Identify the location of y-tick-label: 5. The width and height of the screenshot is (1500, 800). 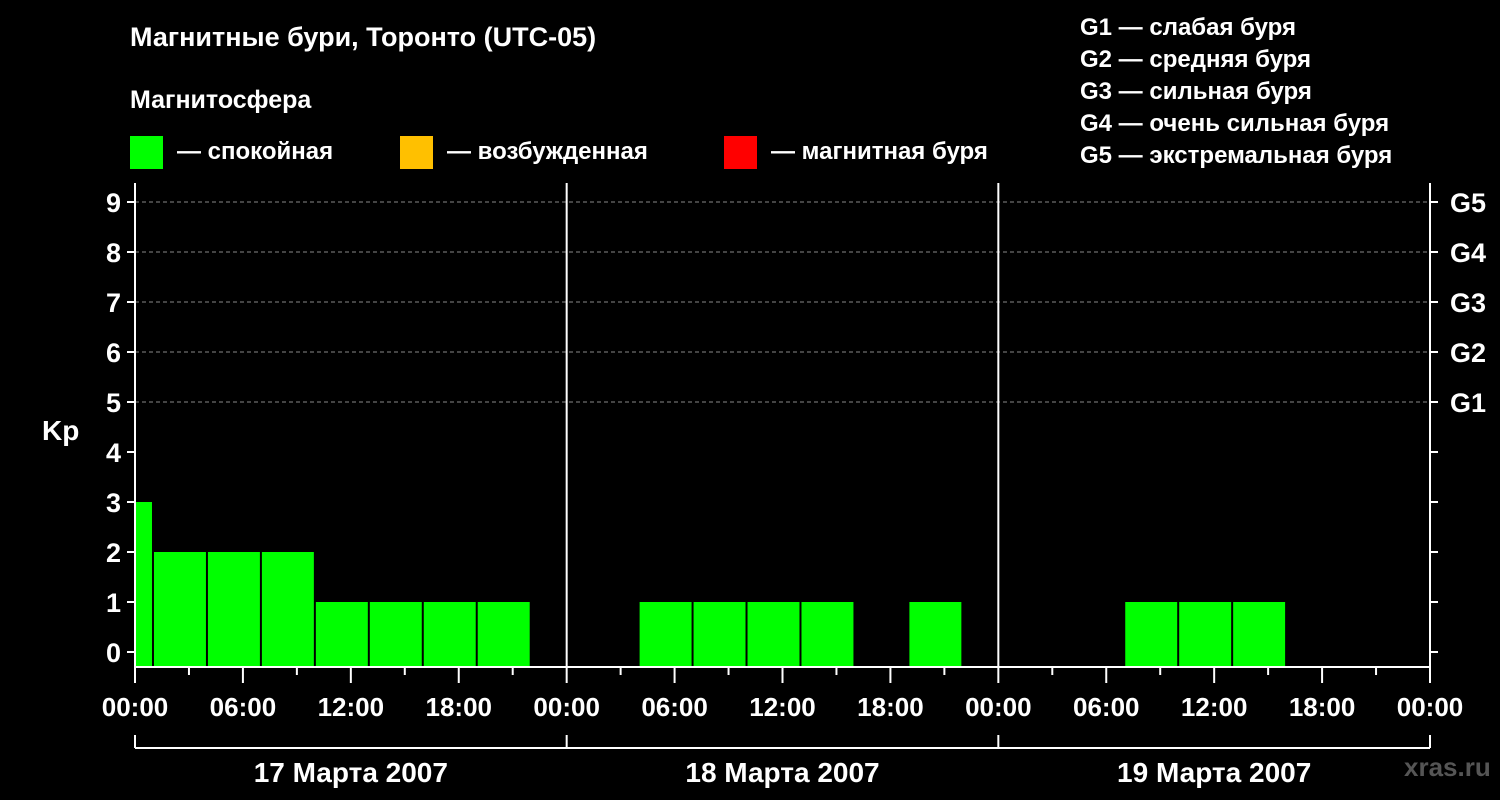
(113, 403).